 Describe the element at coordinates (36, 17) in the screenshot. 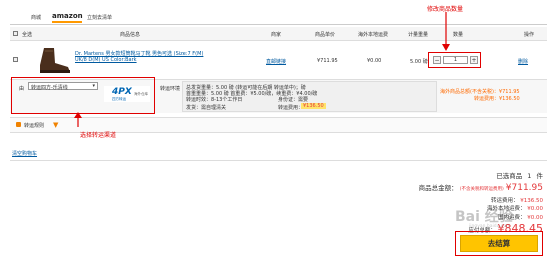

I see `tab-mall: 商城` at that location.